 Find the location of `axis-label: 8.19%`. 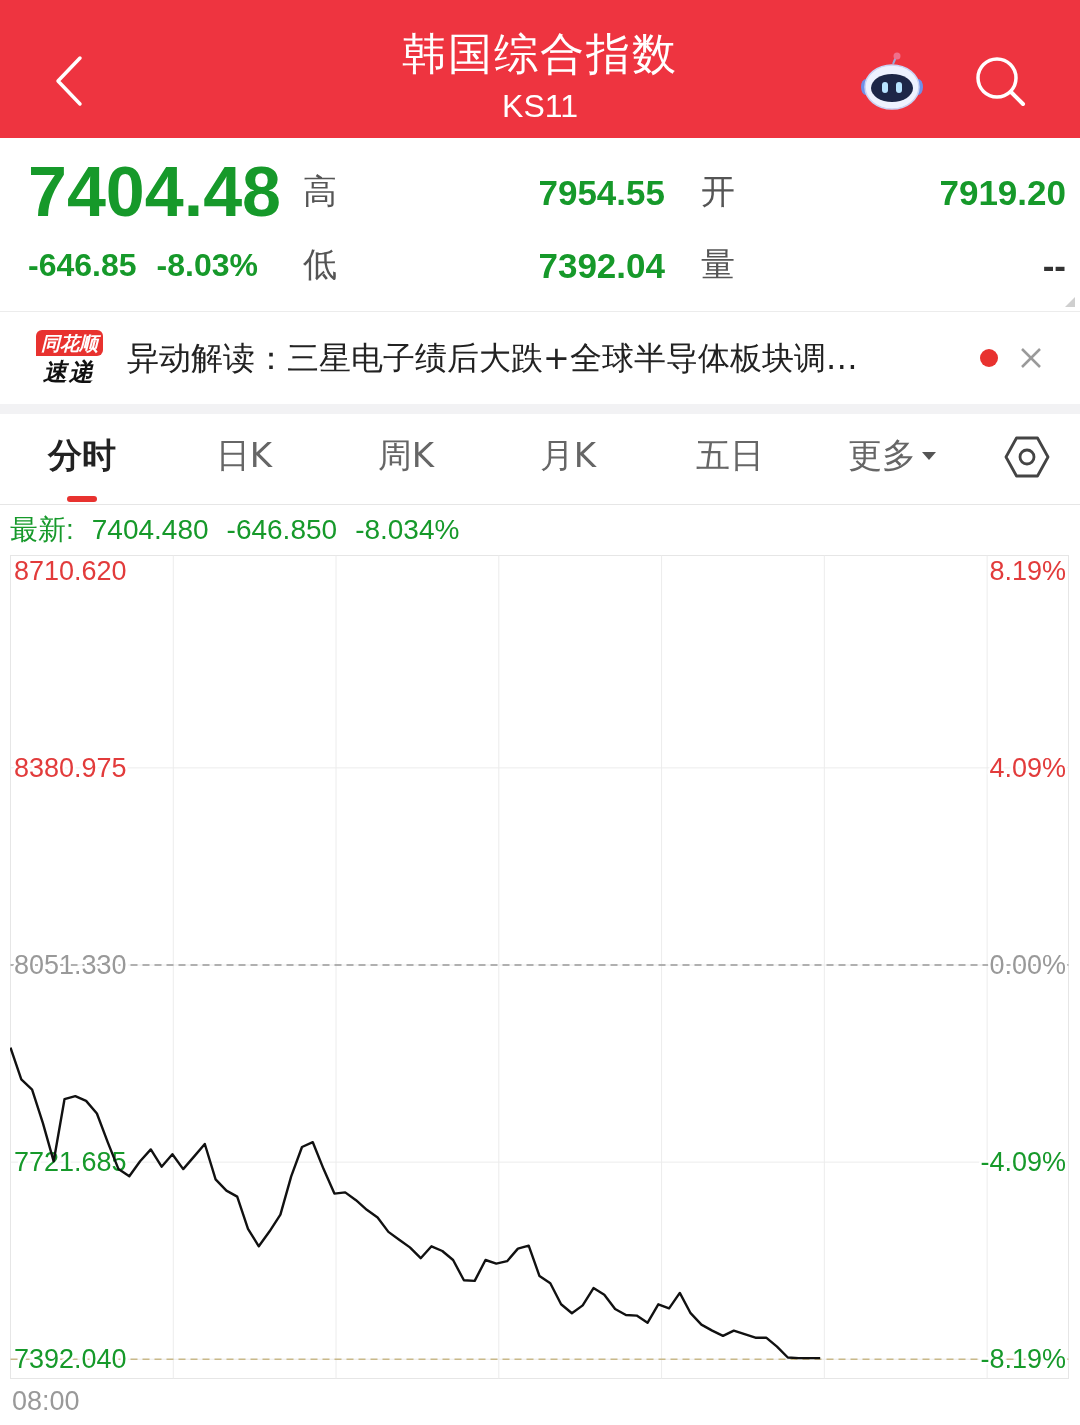

axis-label: 8.19% is located at coordinates (1027, 570).